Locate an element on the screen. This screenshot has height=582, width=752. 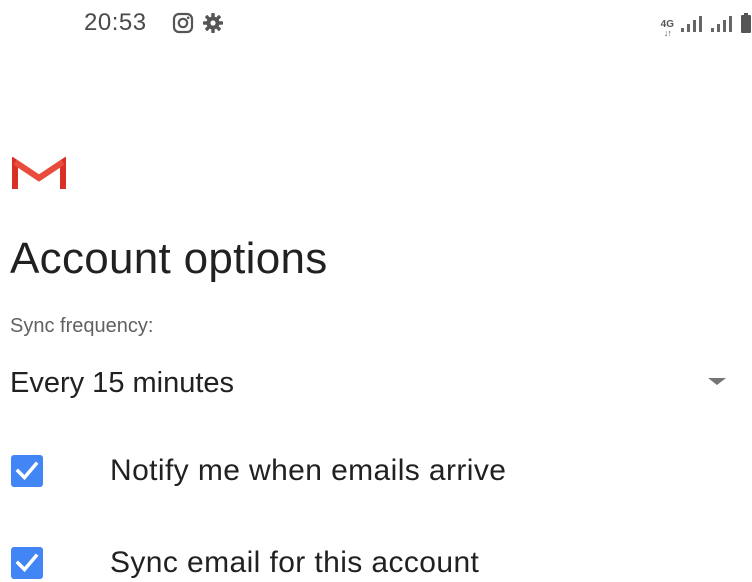
status-right-icons: 4G ↓↑ is located at coordinates (706, 25).